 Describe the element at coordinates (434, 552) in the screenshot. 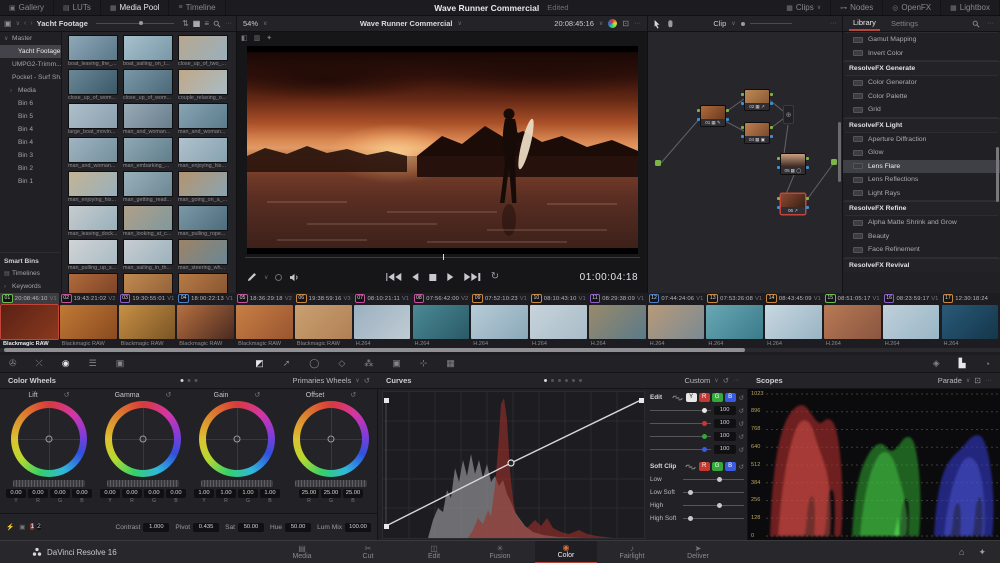

I see `page-tab-edit: ◫ Edit` at that location.